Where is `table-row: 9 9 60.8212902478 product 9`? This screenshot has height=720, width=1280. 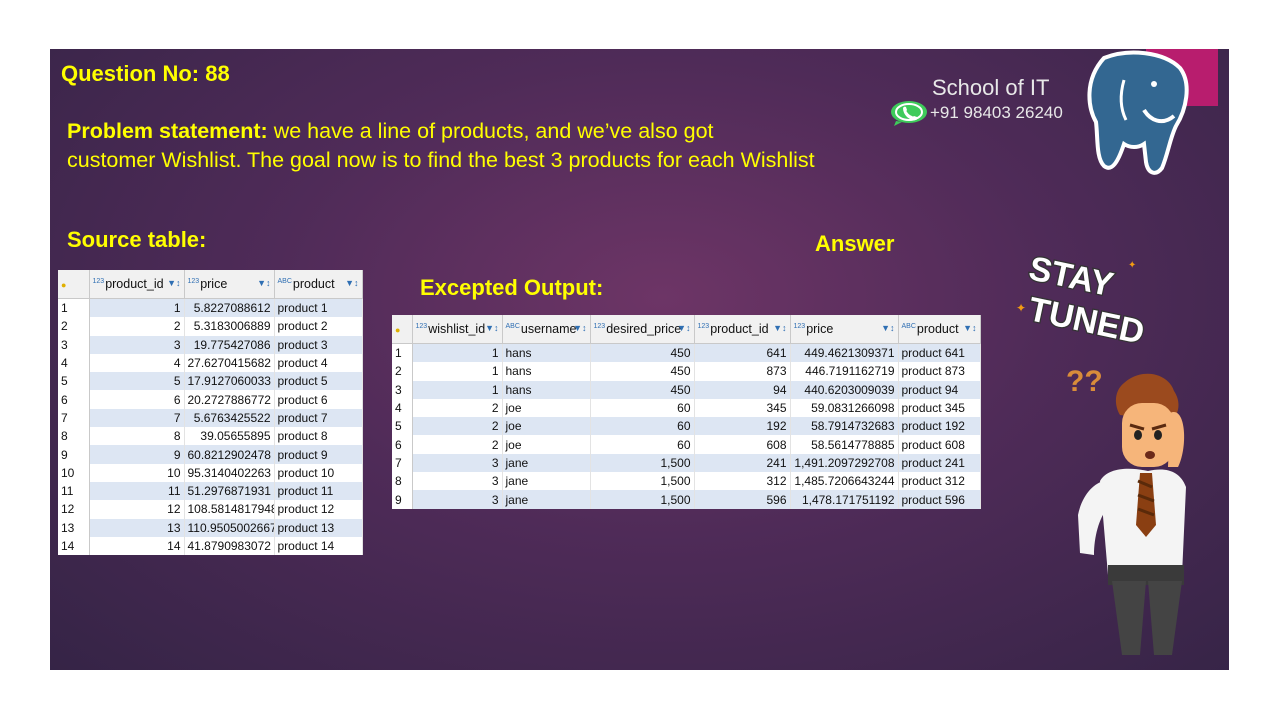 table-row: 9 9 60.8212902478 product 9 is located at coordinates (210, 454).